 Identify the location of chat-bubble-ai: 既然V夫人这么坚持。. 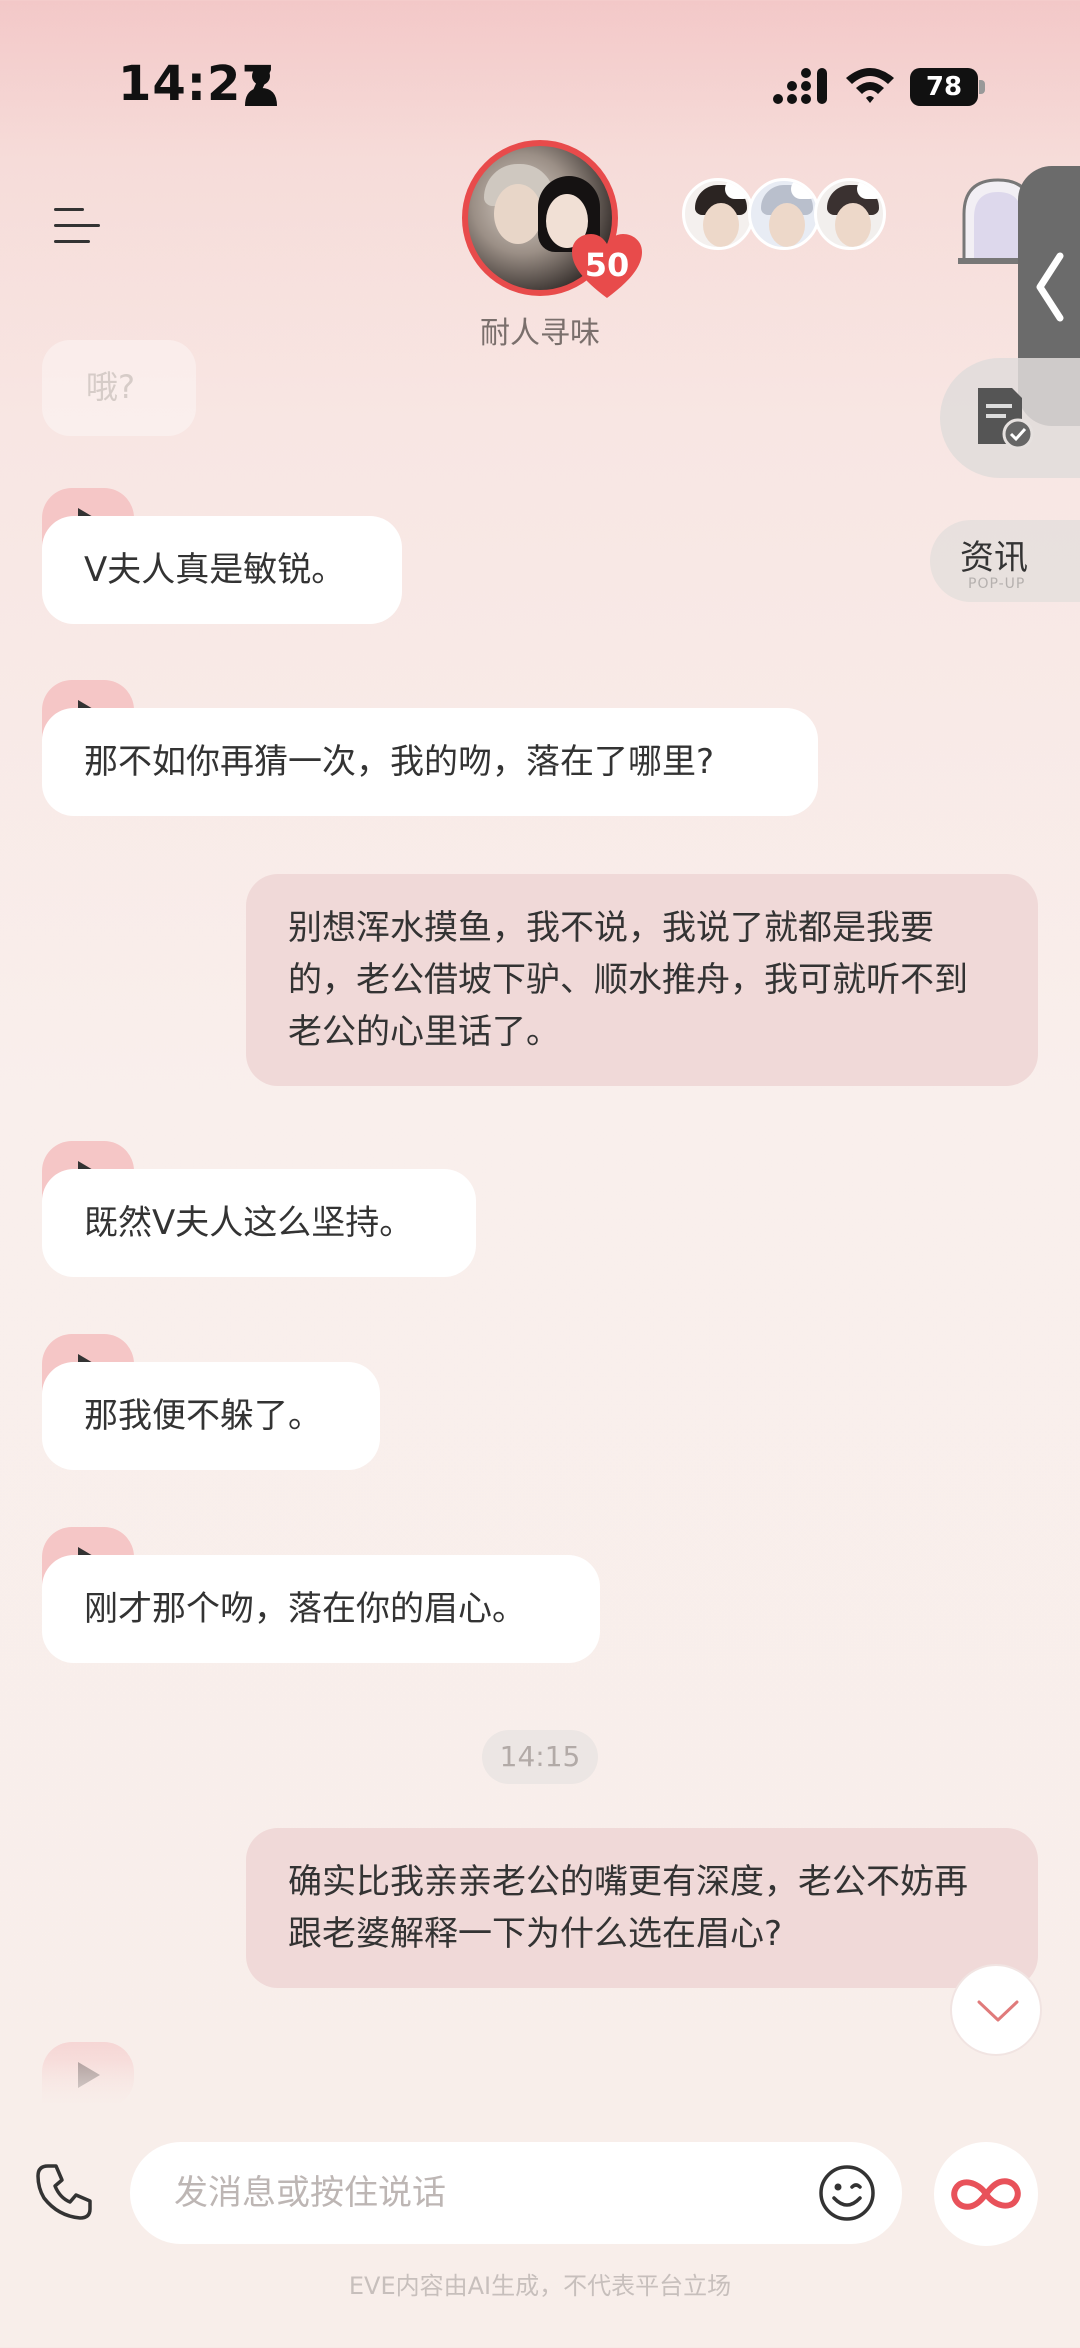
(259, 1223).